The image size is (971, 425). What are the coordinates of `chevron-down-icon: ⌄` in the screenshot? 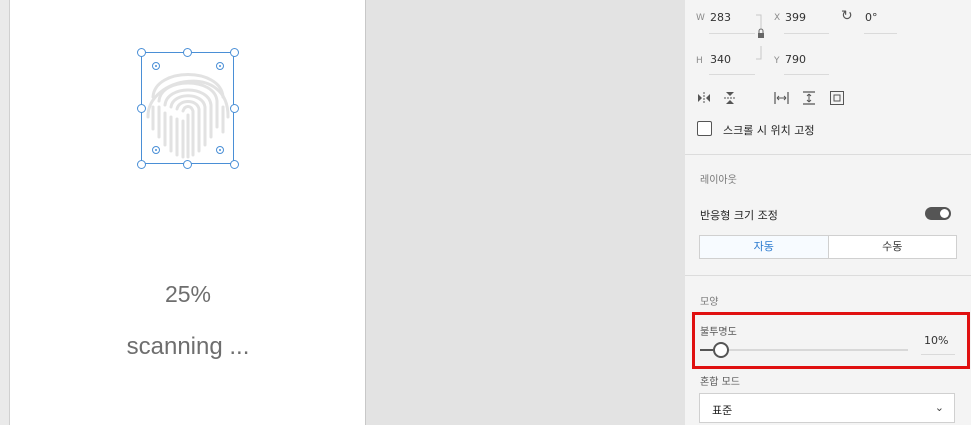 It's located at (939, 407).